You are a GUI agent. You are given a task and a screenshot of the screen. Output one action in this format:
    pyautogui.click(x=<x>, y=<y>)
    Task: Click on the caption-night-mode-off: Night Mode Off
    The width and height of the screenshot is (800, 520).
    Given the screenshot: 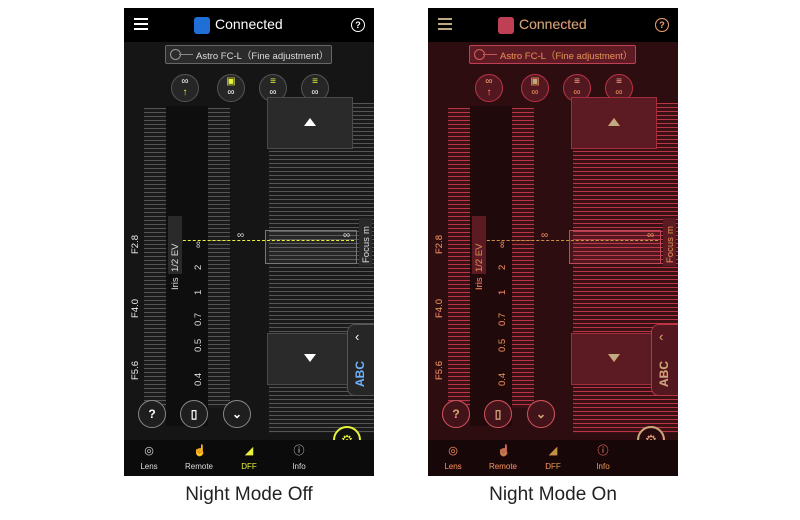 What is the action you would take?
    pyautogui.click(x=249, y=494)
    